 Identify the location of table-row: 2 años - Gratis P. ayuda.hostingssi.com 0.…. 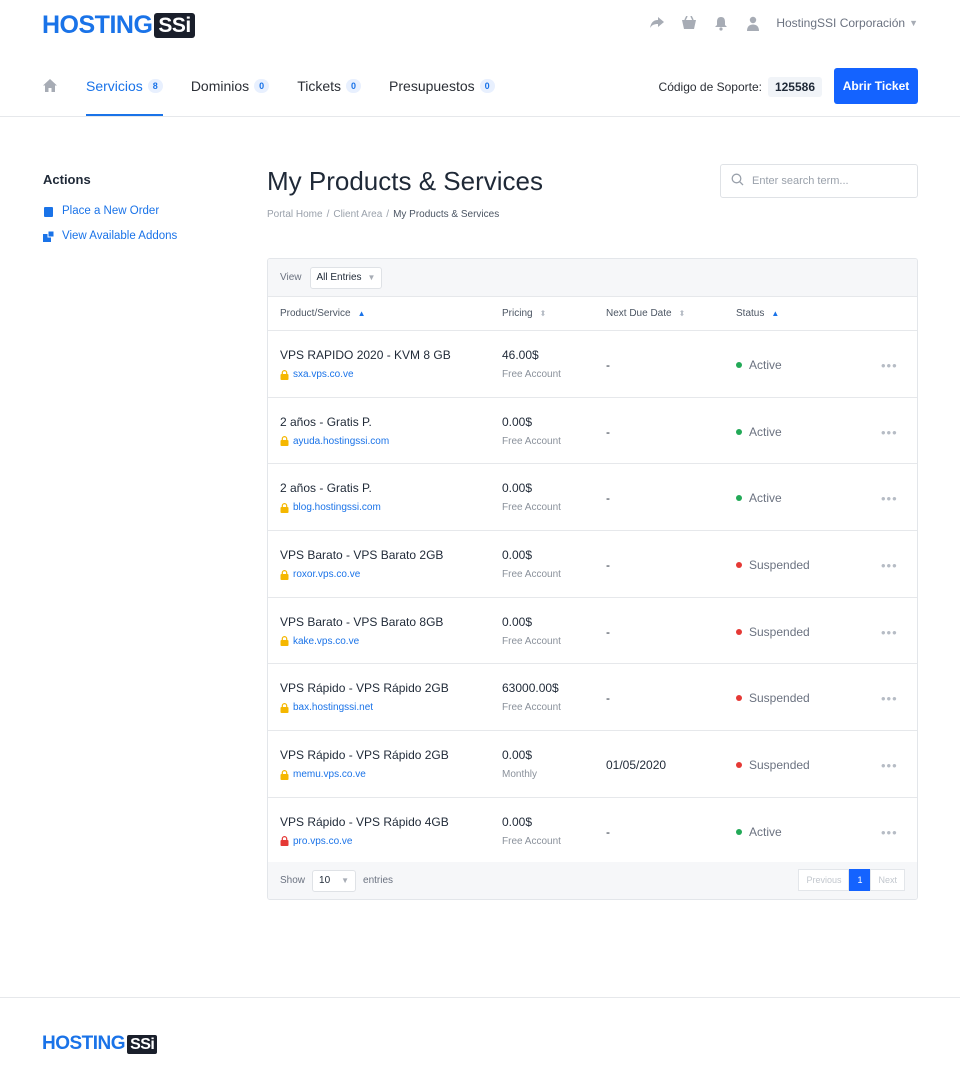
(592, 431).